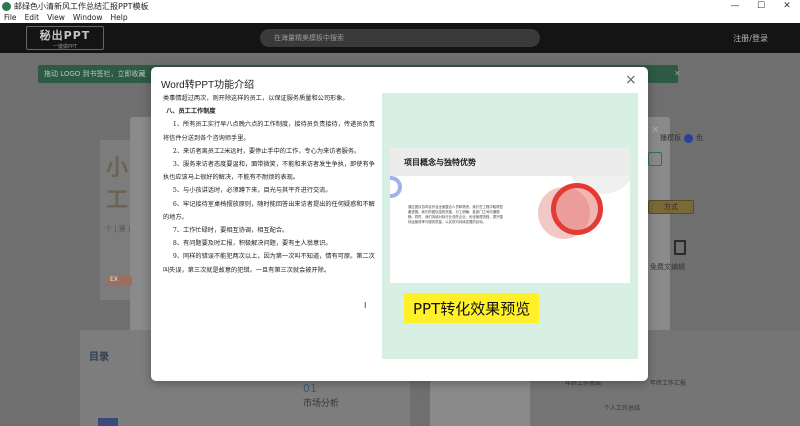 This screenshot has width=800, height=426. What do you see at coordinates (577, 209) in the screenshot?
I see `slide-decor-red-ring` at bounding box center [577, 209].